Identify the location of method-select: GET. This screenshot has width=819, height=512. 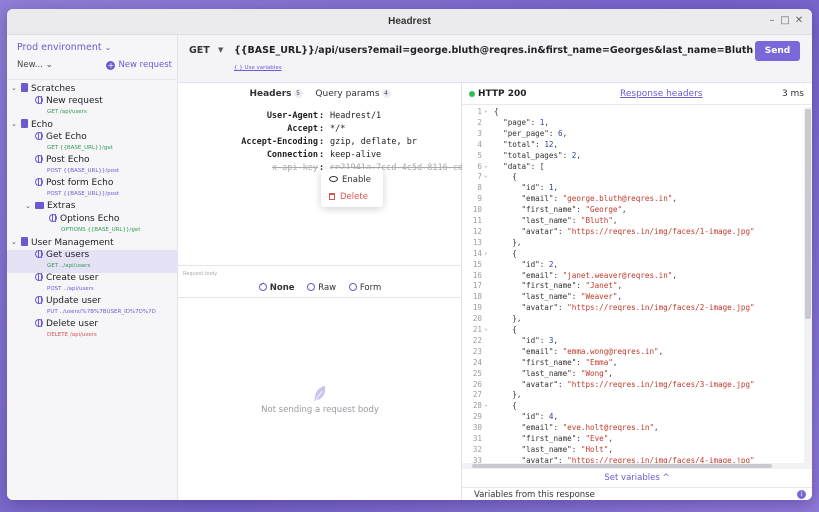
(199, 50).